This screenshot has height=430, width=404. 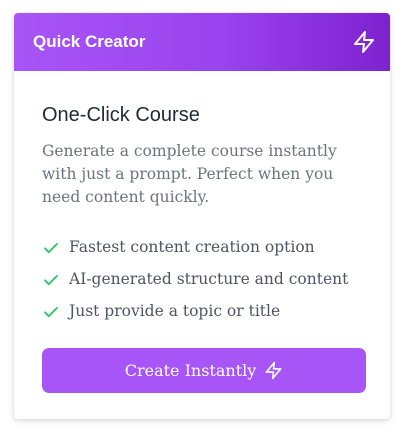 I want to click on card-header-title: Quick Creator, so click(x=89, y=41).